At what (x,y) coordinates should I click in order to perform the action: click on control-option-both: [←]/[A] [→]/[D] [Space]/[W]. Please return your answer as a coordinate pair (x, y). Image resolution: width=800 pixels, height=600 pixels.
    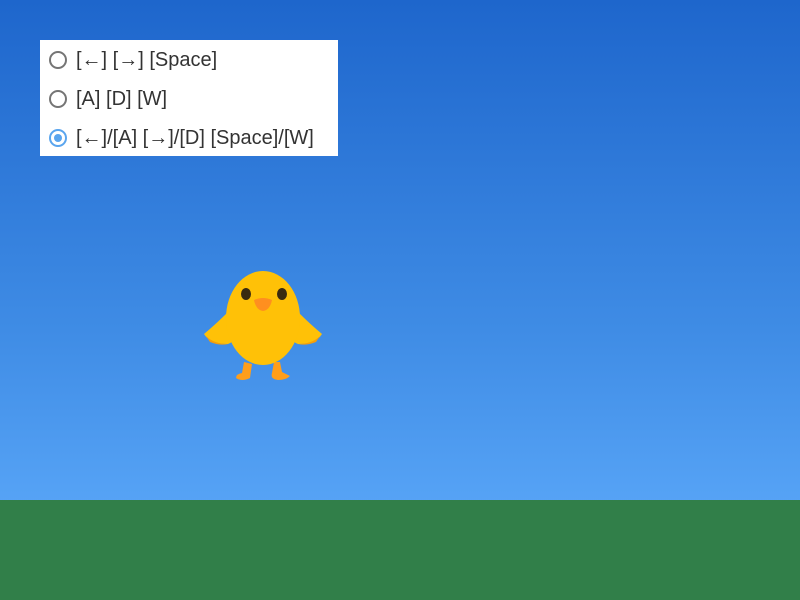
    Looking at the image, I should click on (189, 138).